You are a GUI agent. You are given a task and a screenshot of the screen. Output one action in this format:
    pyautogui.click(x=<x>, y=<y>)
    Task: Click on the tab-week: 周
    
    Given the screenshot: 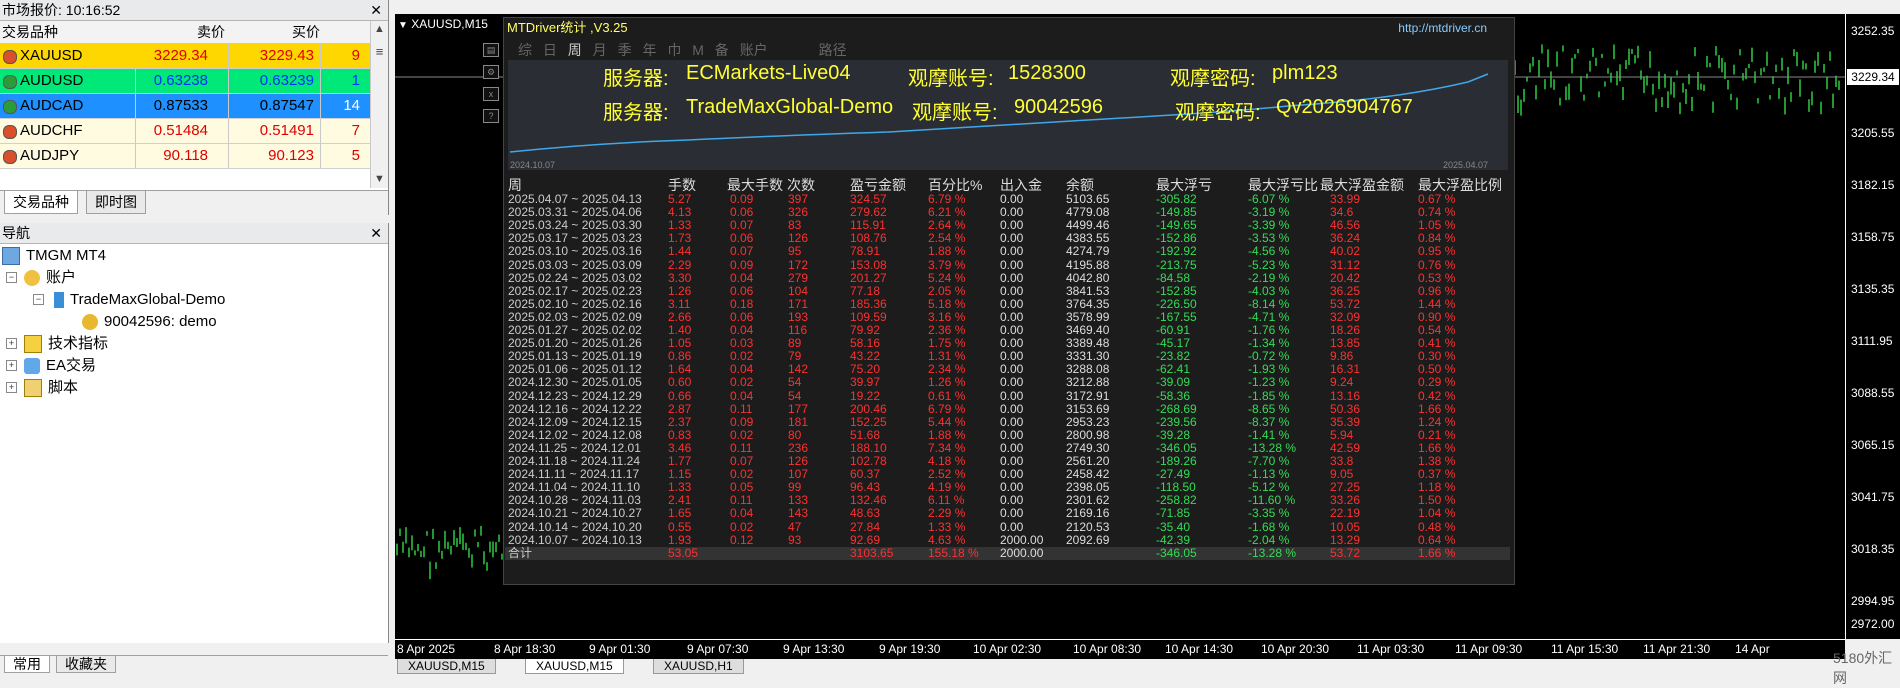 What is the action you would take?
    pyautogui.click(x=575, y=50)
    